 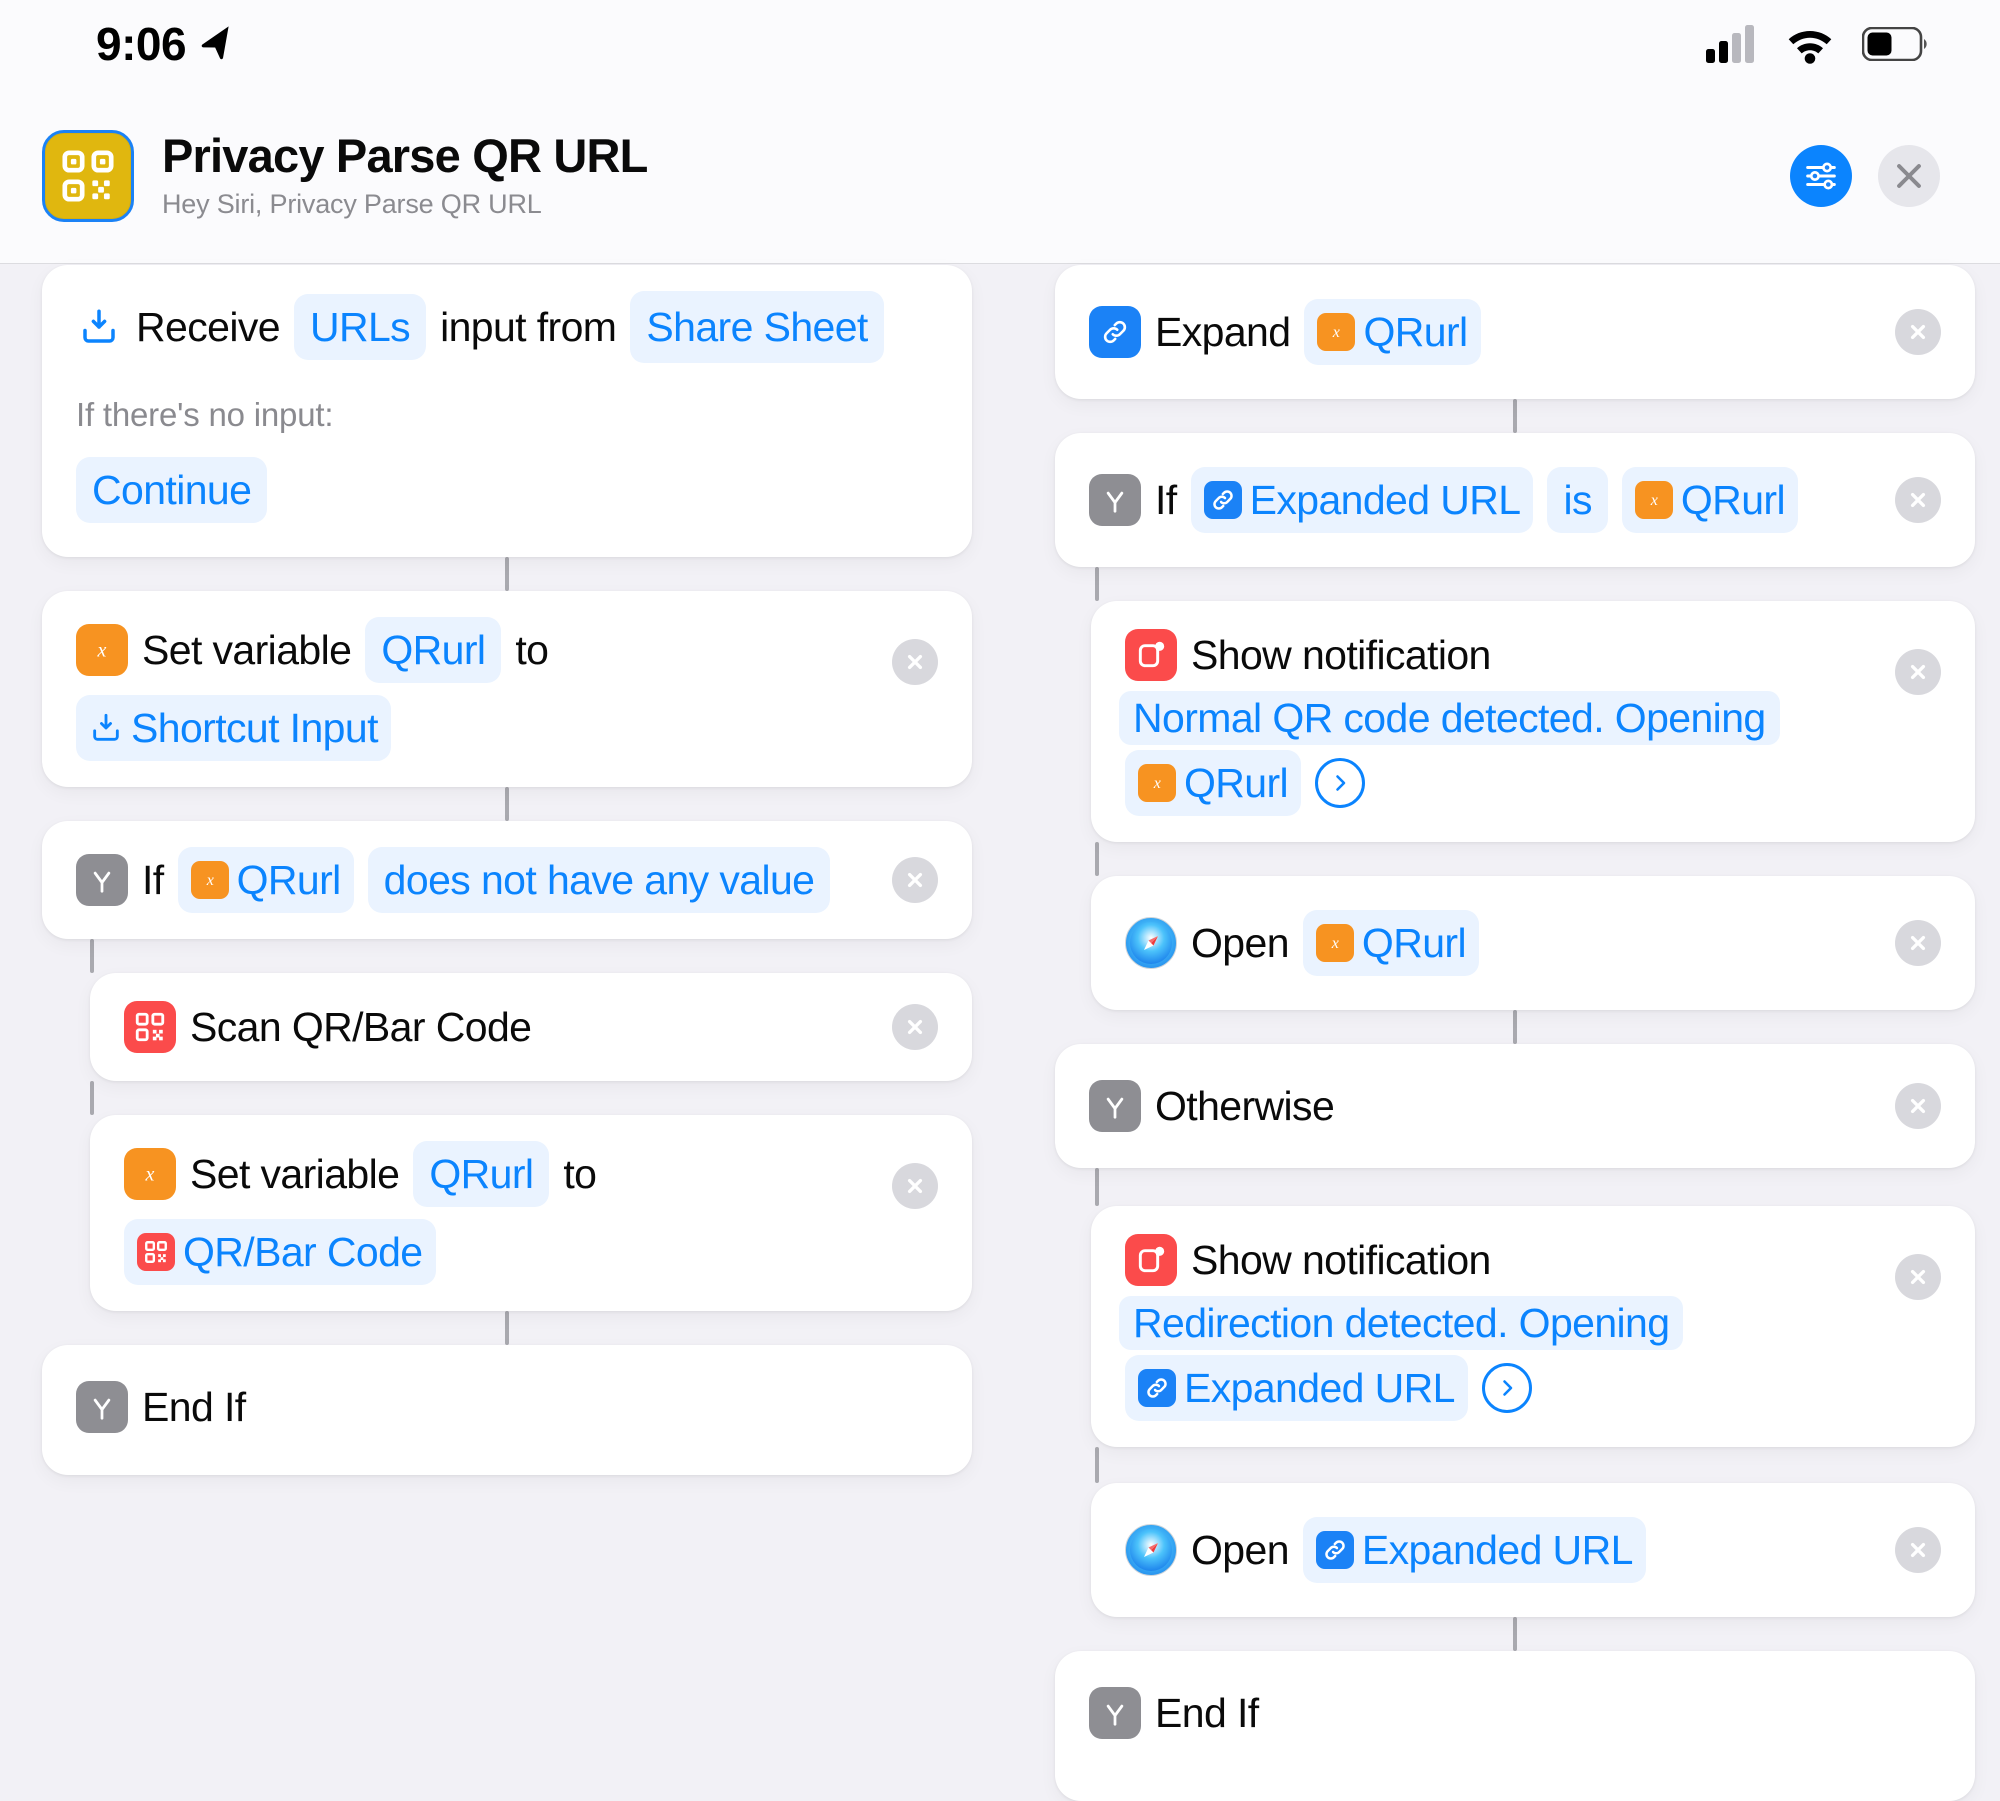 I want to click on set-variable-row: x Set variable QRurl to, so click(x=507, y=650).